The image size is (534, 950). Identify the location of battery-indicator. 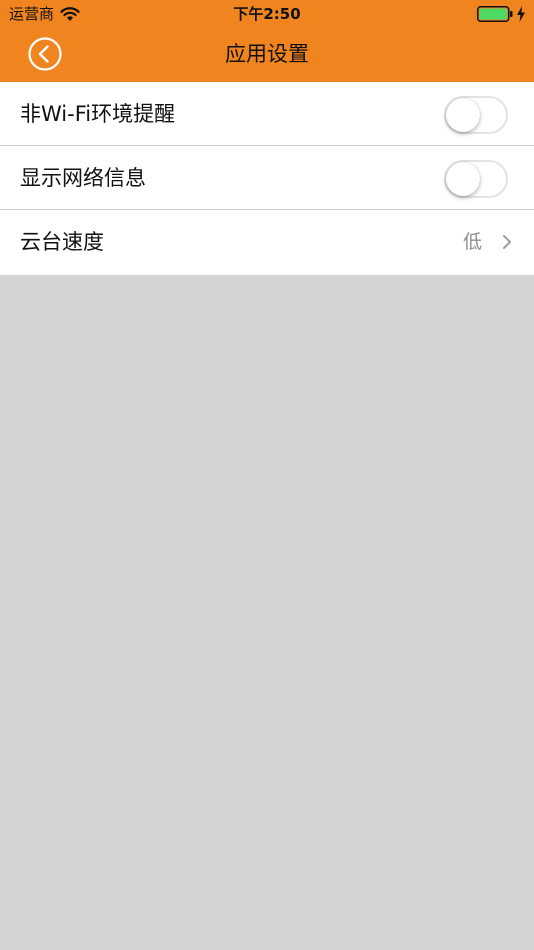
(501, 14).